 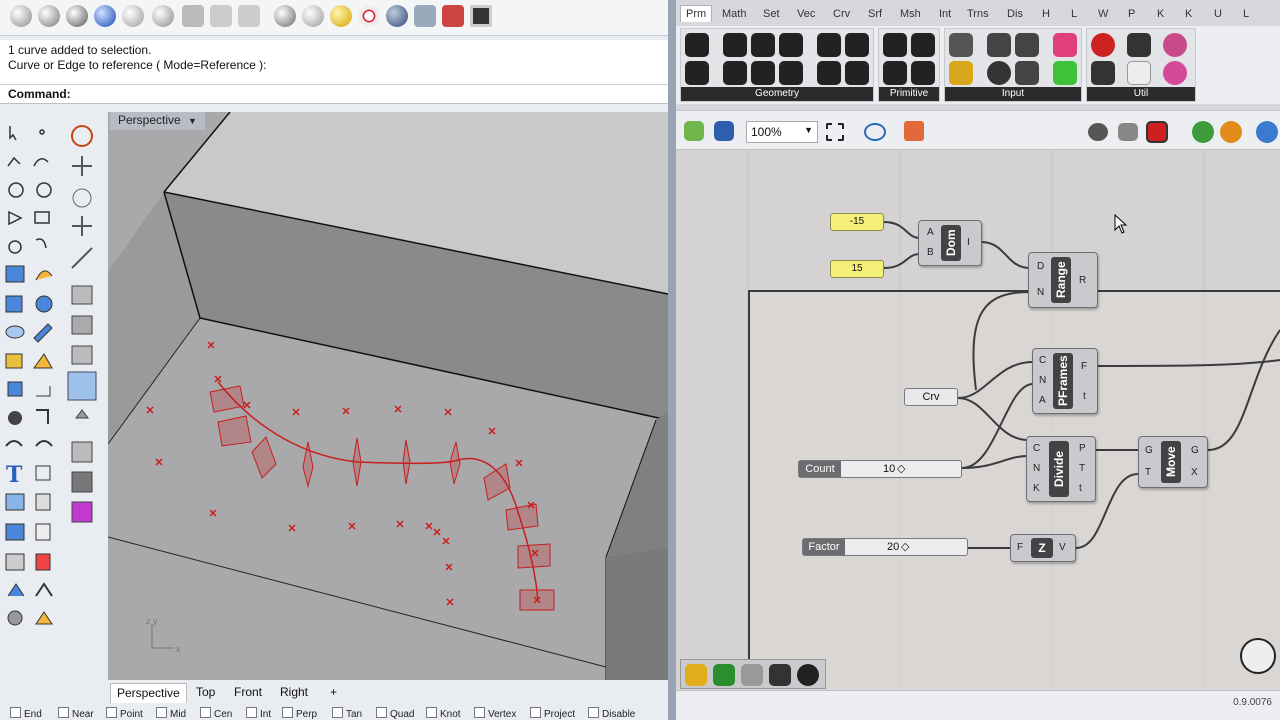 I want to click on sphere-blue-icon, so click(x=1267, y=132).